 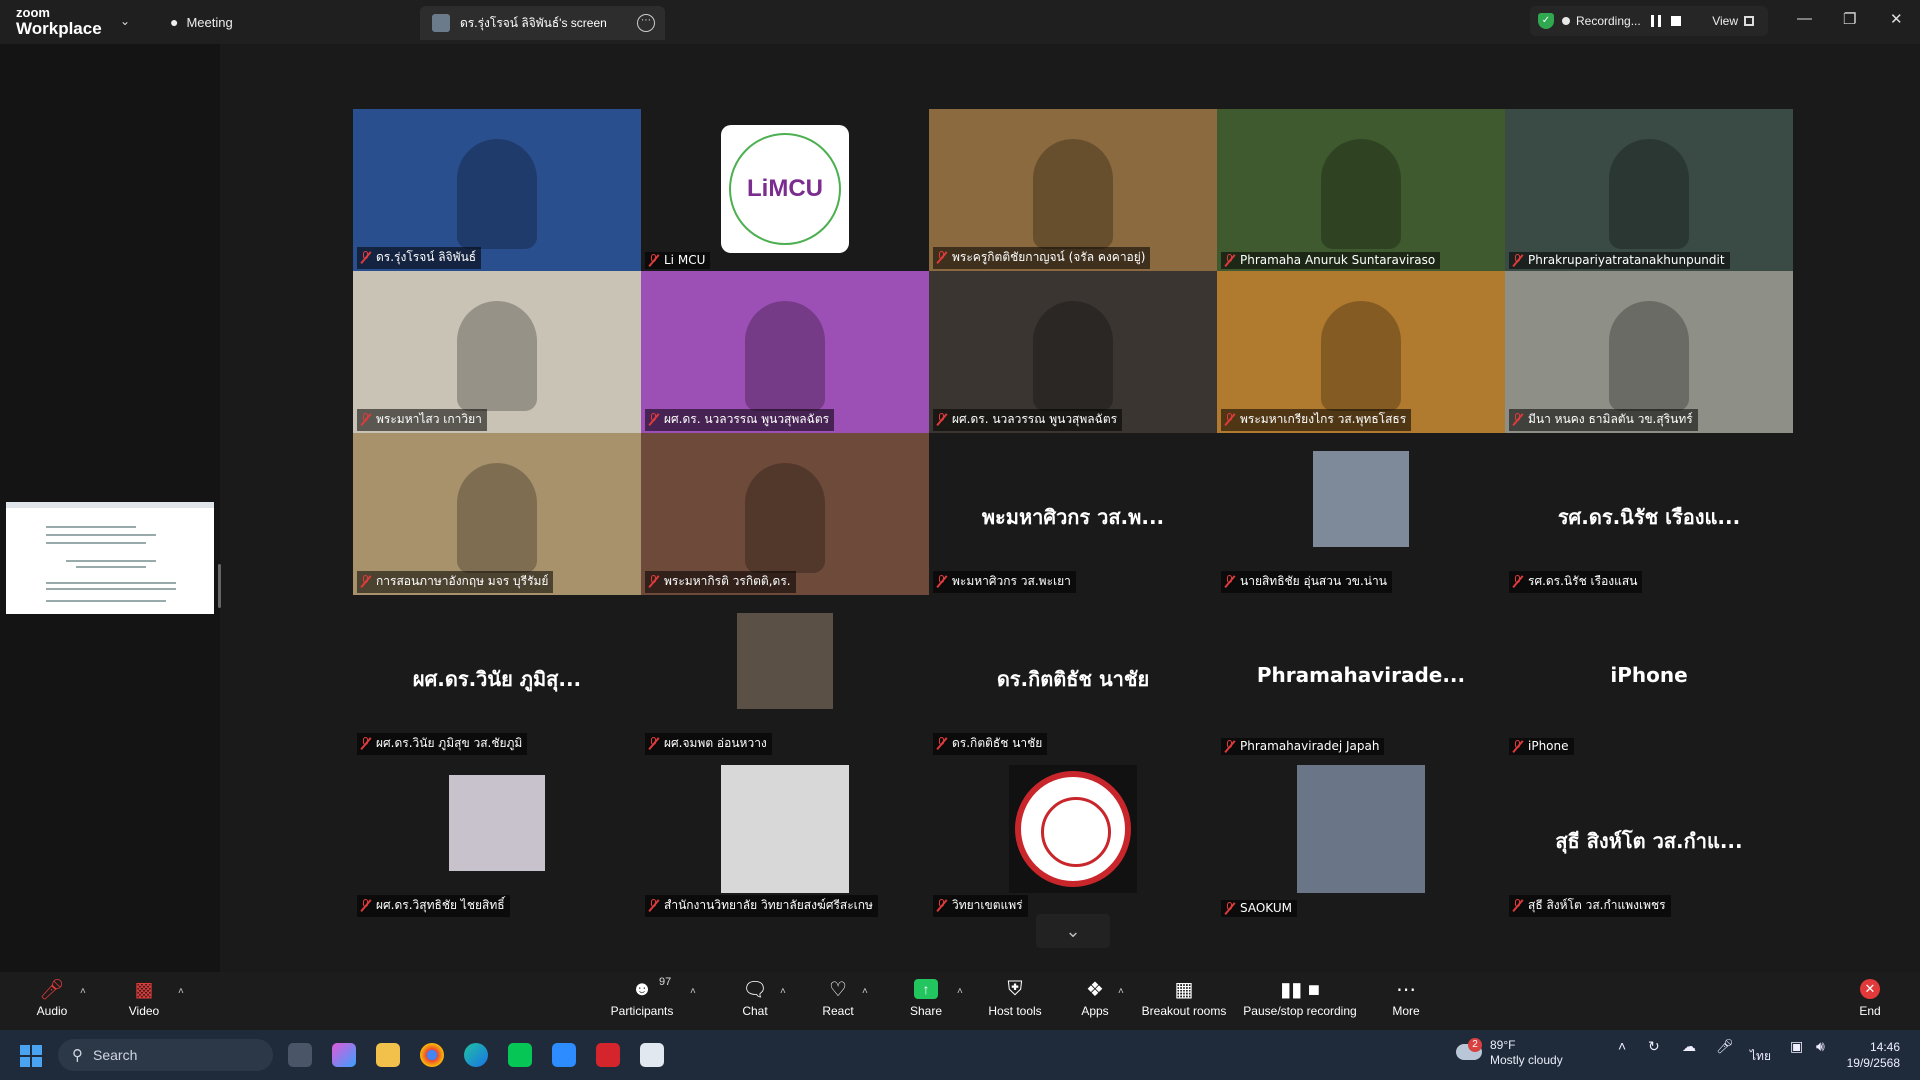 I want to click on shield-icon: ⛨, so click(x=1015, y=988).